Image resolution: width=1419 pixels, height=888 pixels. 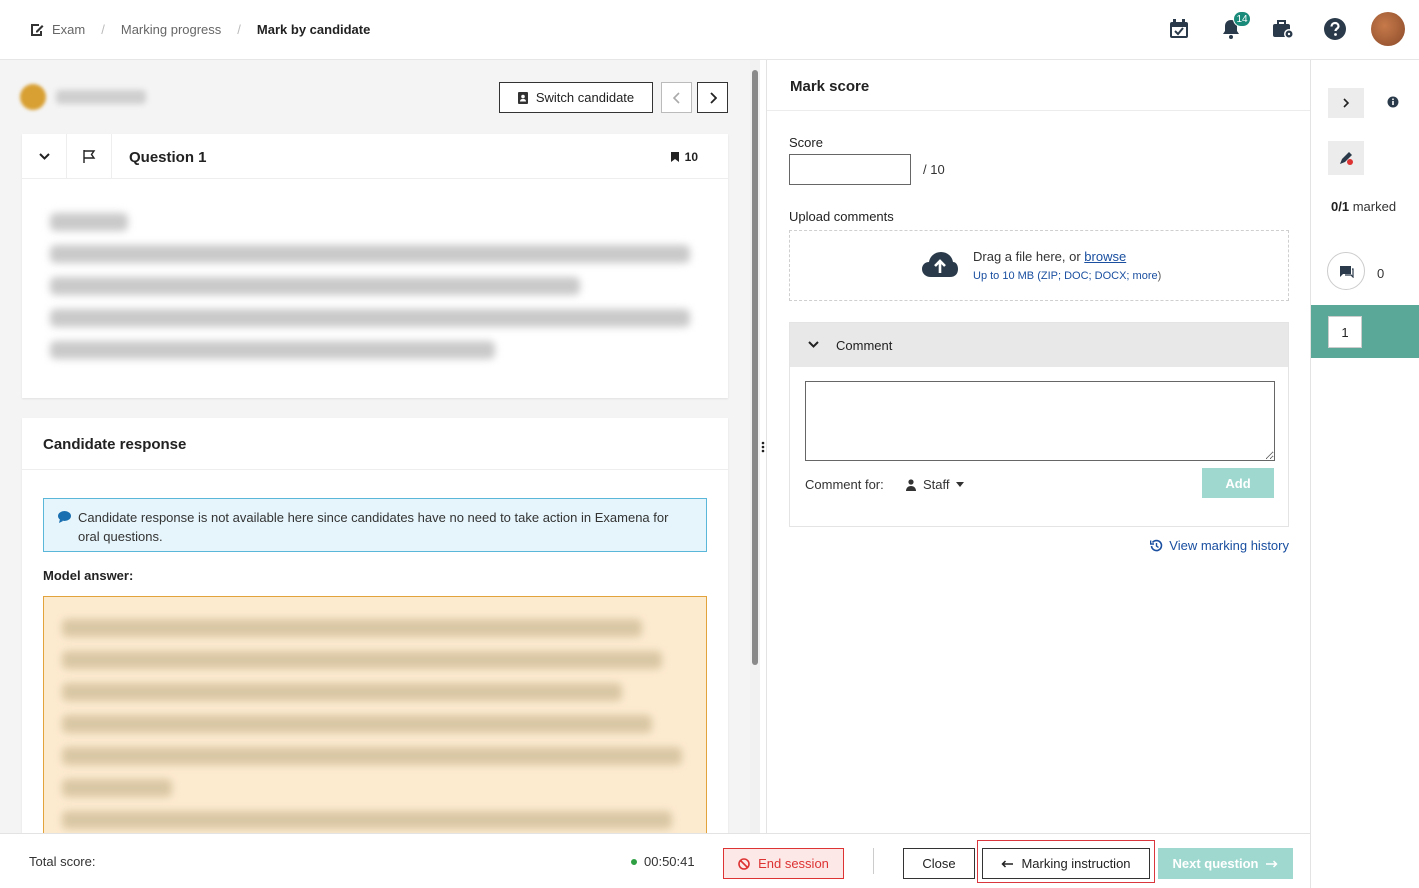 What do you see at coordinates (793, 863) in the screenshot?
I see `end-session-label: End session` at bounding box center [793, 863].